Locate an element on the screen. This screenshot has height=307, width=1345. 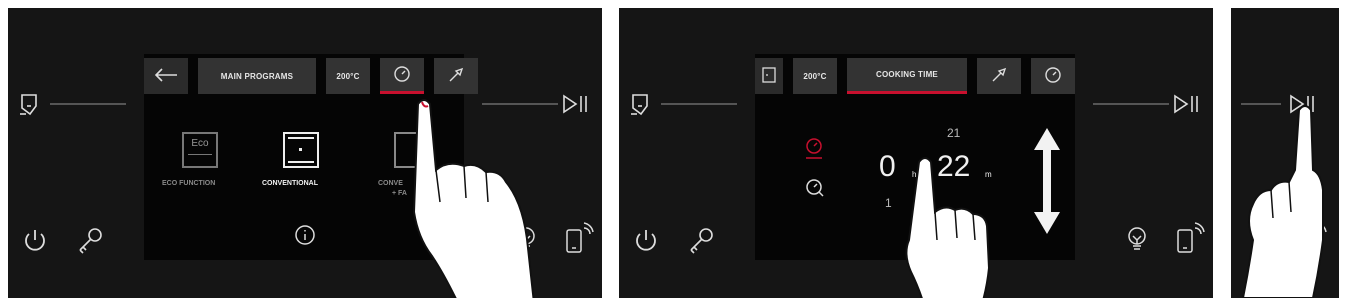
program-label: ECO FUNCTION is located at coordinates (189, 183).